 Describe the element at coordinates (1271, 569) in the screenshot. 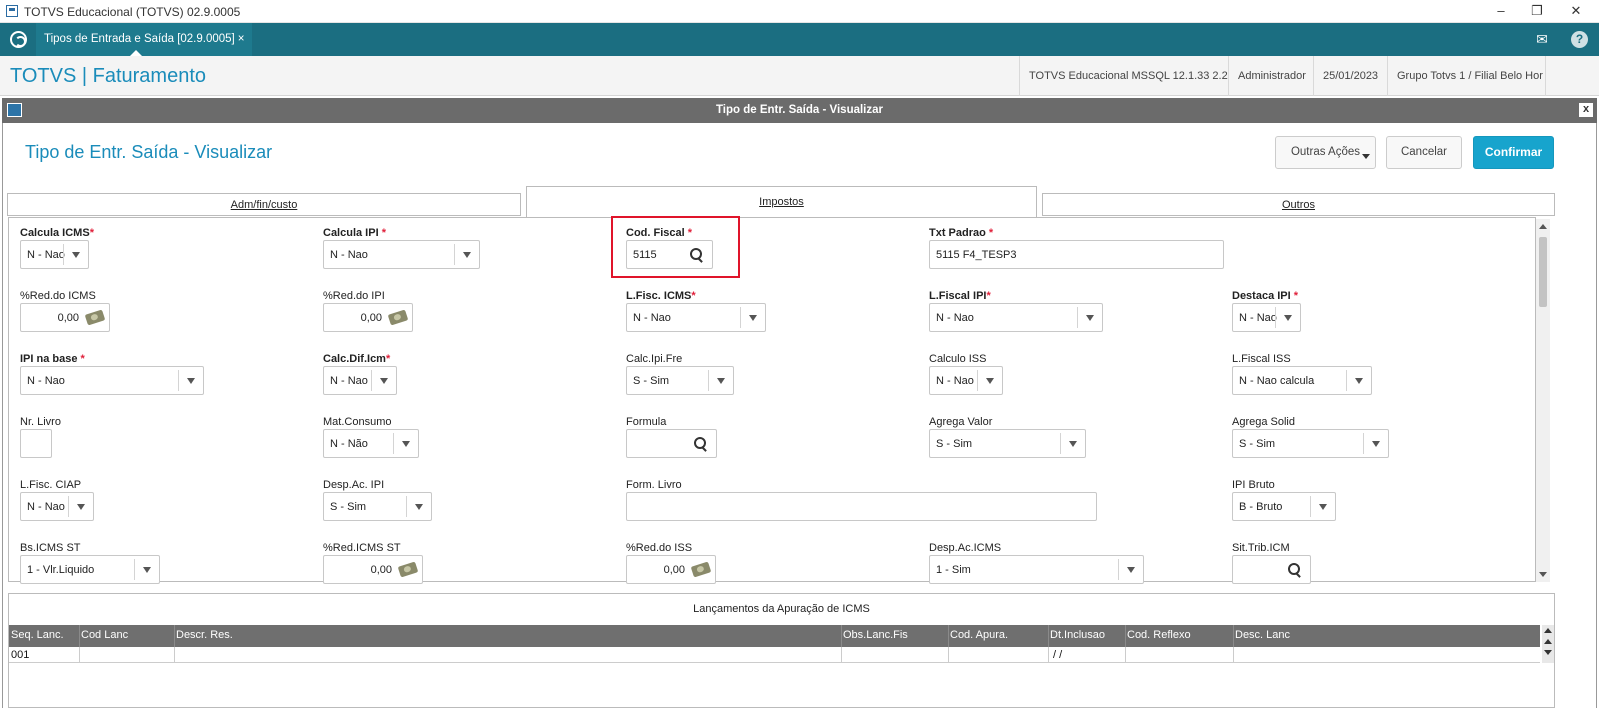

I see `sit-trib-icm-input` at that location.